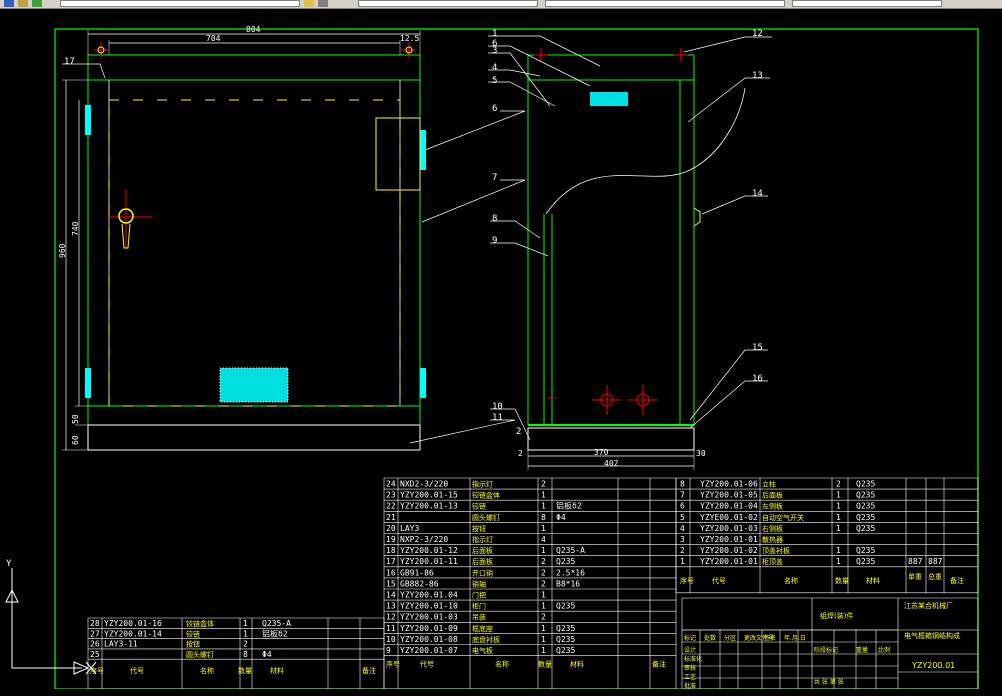 This screenshot has height=696, width=1002. What do you see at coordinates (625, 400) in the screenshot?
I see `mount-holes` at bounding box center [625, 400].